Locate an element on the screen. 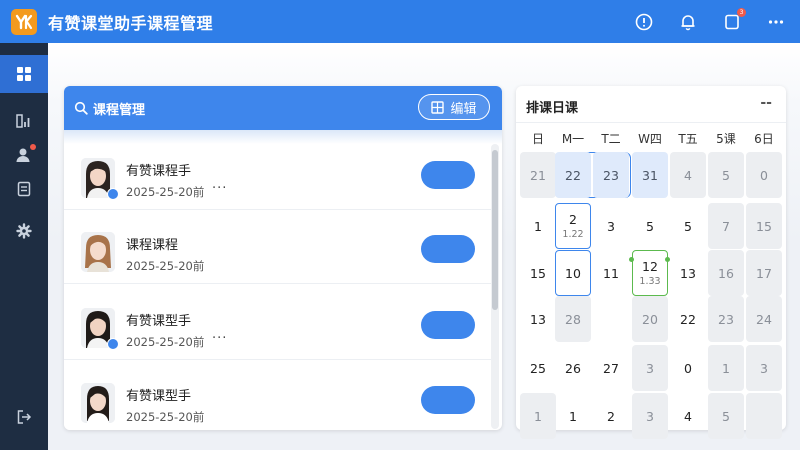  day-number: 0 is located at coordinates (764, 175).